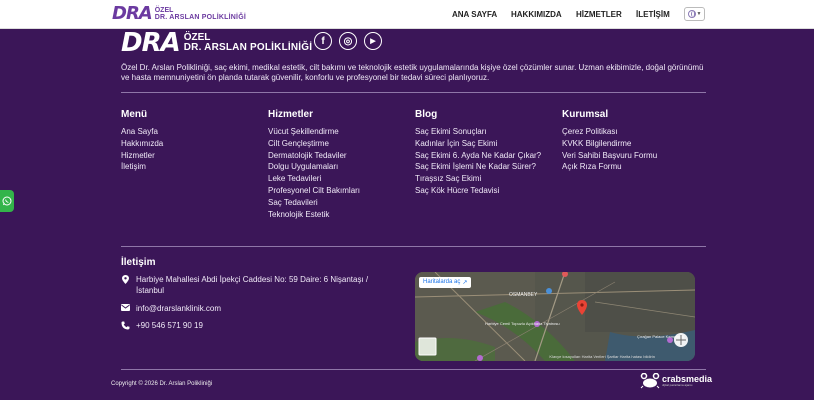 Image resolution: width=814 pixels, height=400 pixels. What do you see at coordinates (314, 179) in the screenshot?
I see `service-link: Leke Tedavileri` at bounding box center [314, 179].